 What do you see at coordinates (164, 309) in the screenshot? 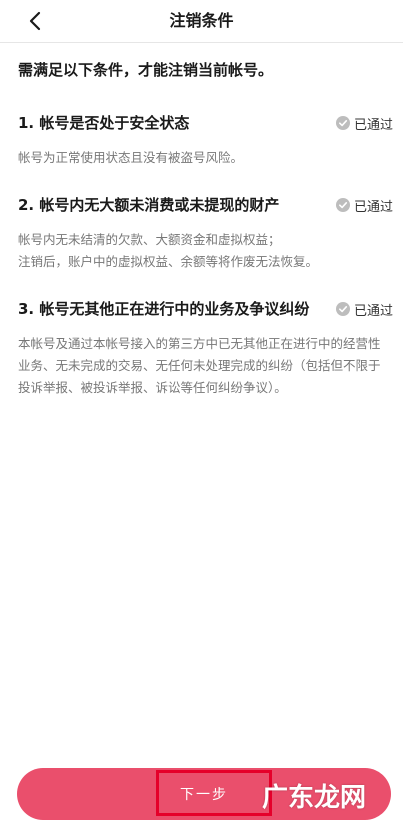
I see `condition-title: 3. 帐号无其他正在进行中的业务及争议纠纷` at bounding box center [164, 309].